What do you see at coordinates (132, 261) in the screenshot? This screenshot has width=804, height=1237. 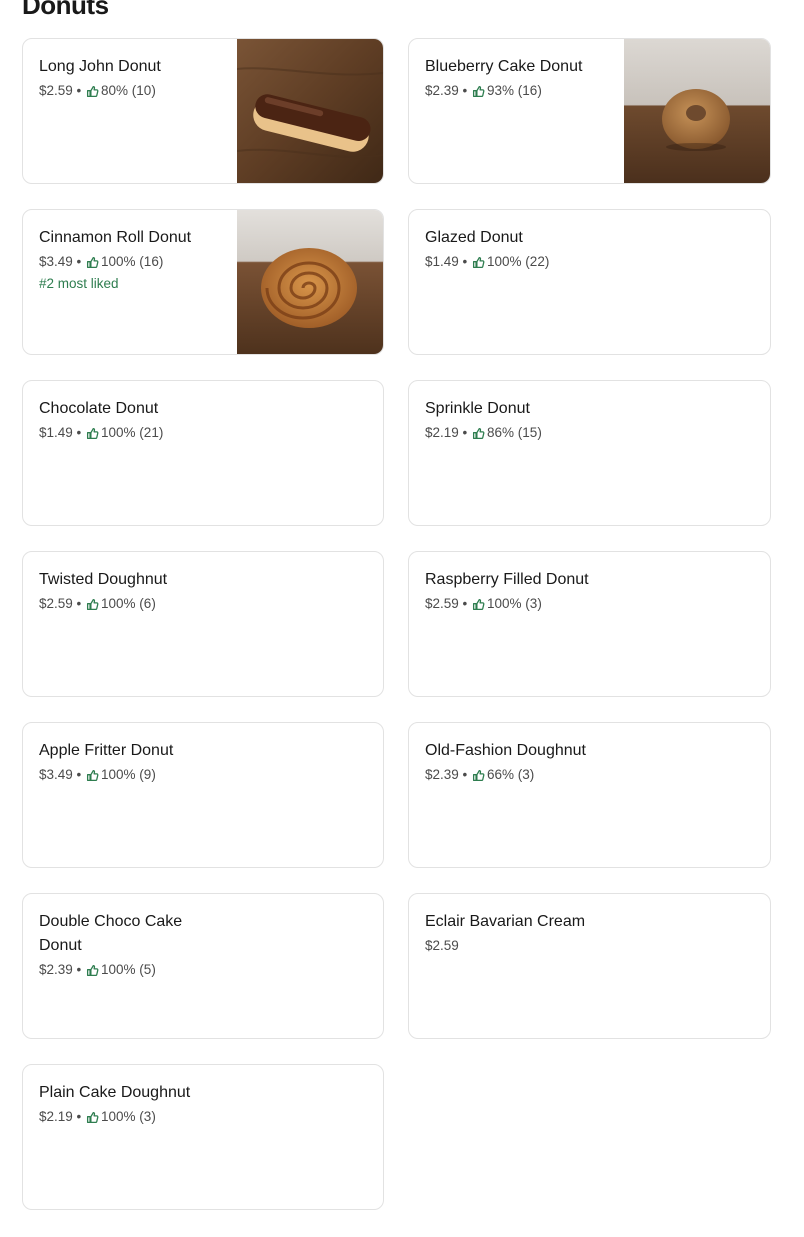 I see `item-rating: 100% (16)` at bounding box center [132, 261].